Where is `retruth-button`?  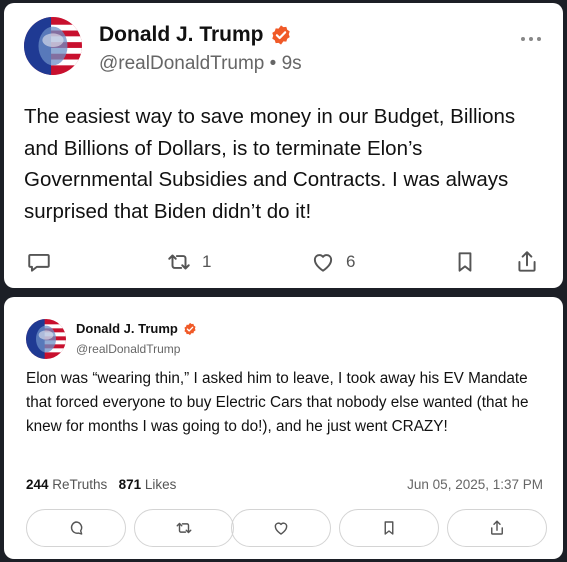 retruth-button is located at coordinates (184, 528).